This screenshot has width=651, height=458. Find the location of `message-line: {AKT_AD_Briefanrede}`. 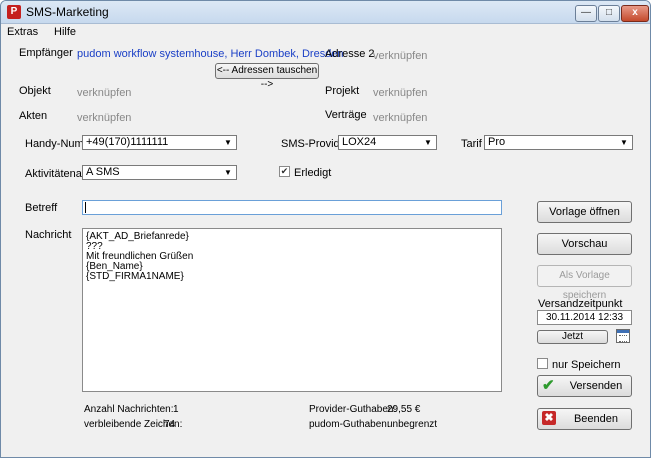

message-line: {AKT_AD_Briefanrede} is located at coordinates (137, 236).